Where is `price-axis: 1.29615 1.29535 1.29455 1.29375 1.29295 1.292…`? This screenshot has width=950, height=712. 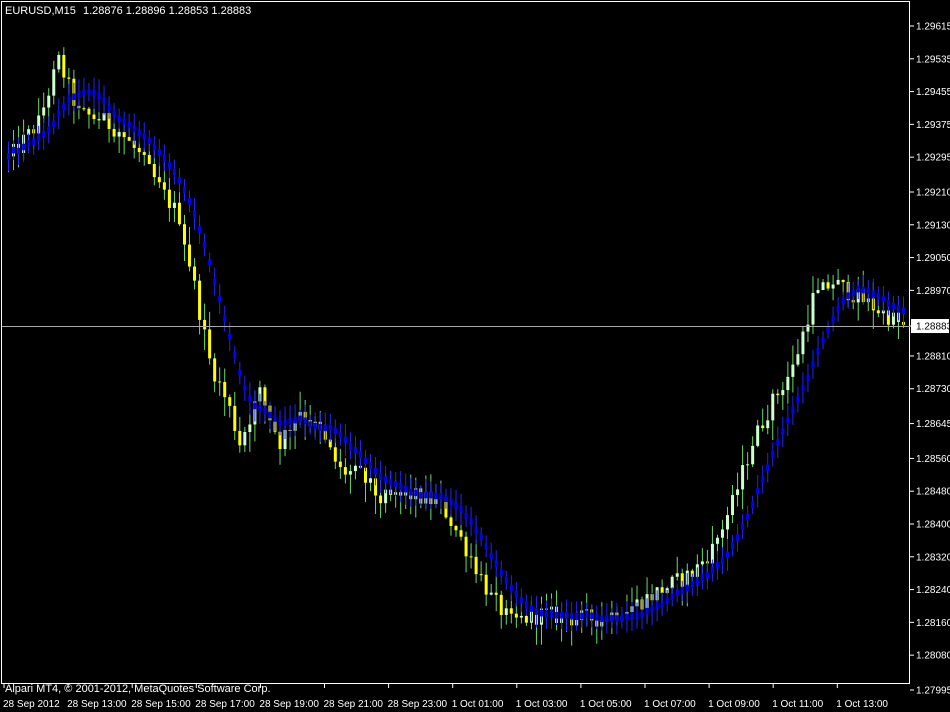 price-axis: 1.29615 1.29535 1.29455 1.29375 1.29295 1.292… is located at coordinates (930, 359).